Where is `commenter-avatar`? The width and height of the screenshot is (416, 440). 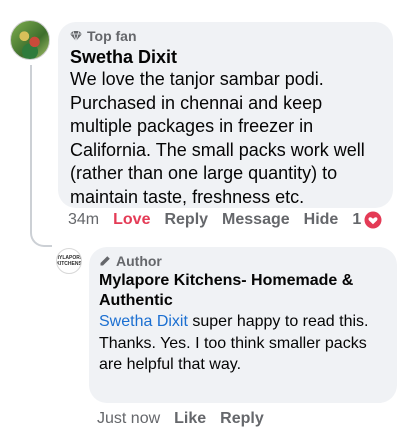
commenter-avatar is located at coordinates (30, 40).